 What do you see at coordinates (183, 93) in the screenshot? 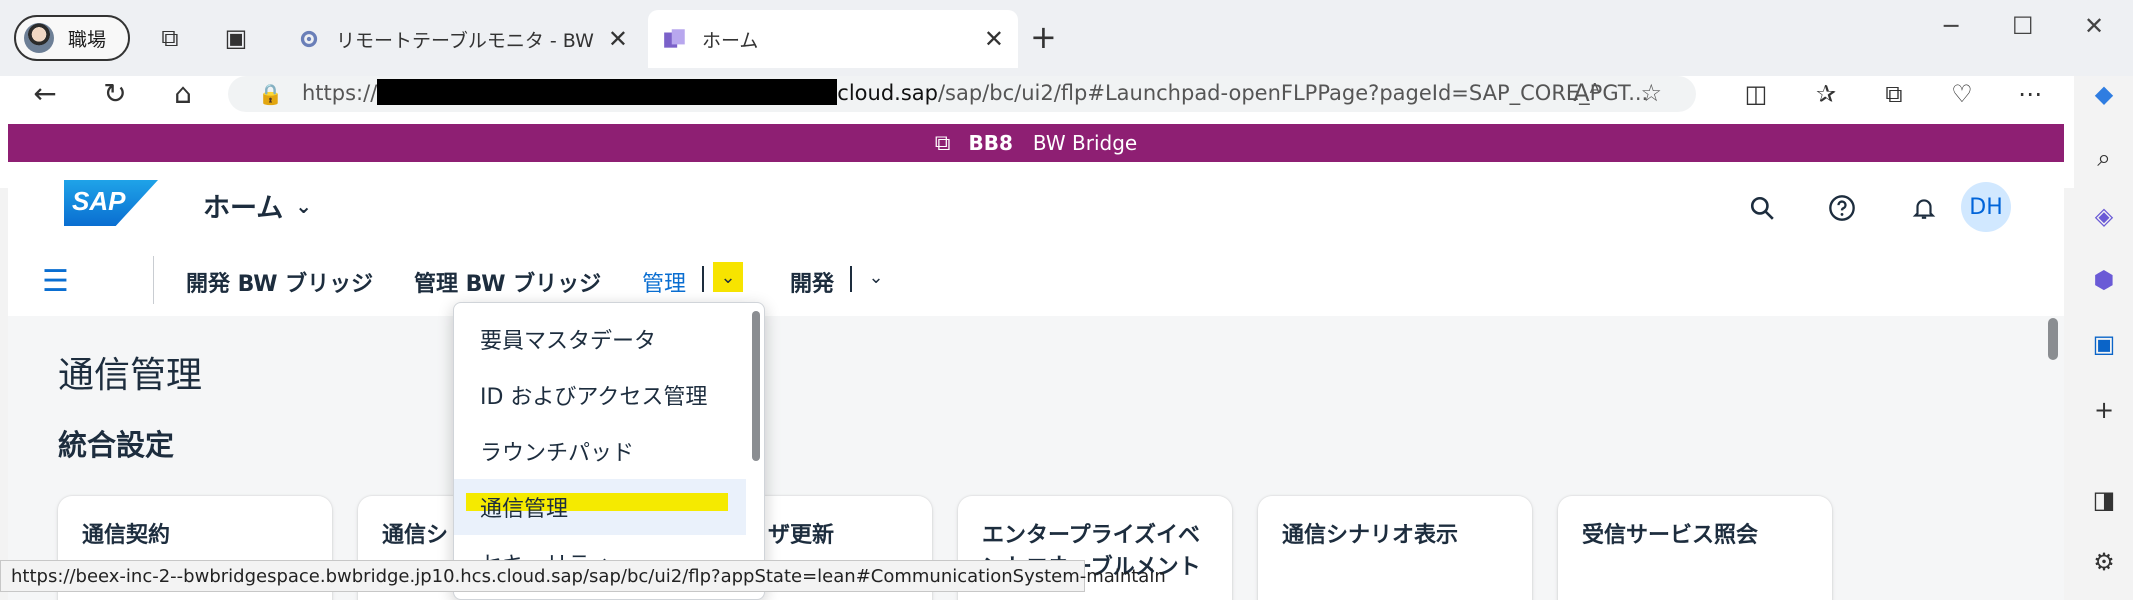
I see `home-icon: ⌂` at bounding box center [183, 93].